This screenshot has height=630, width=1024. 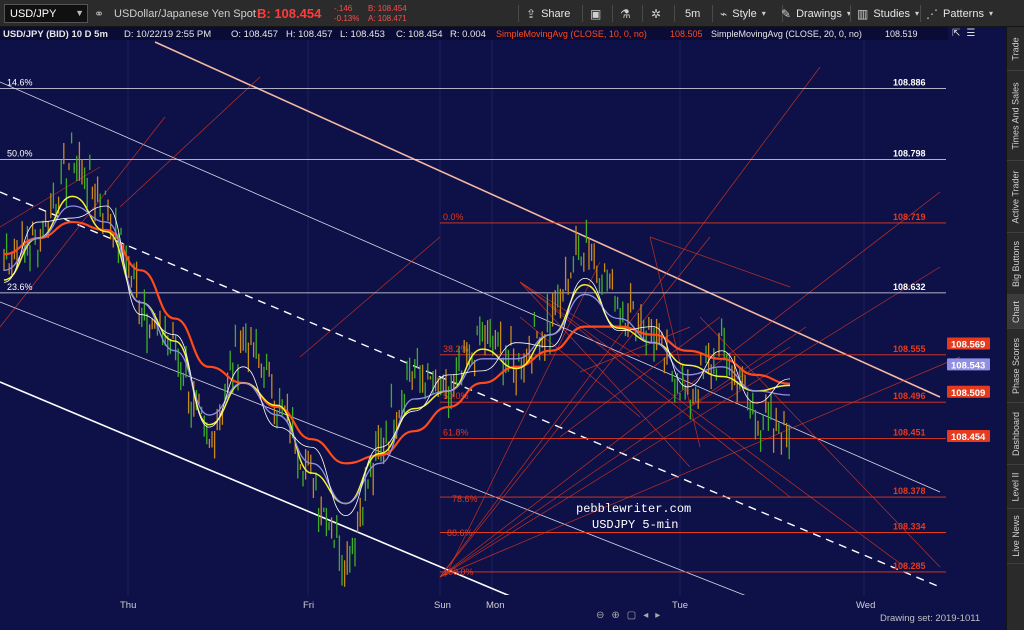 I want to click on fib-level-price: 108.285, so click(x=909, y=566).